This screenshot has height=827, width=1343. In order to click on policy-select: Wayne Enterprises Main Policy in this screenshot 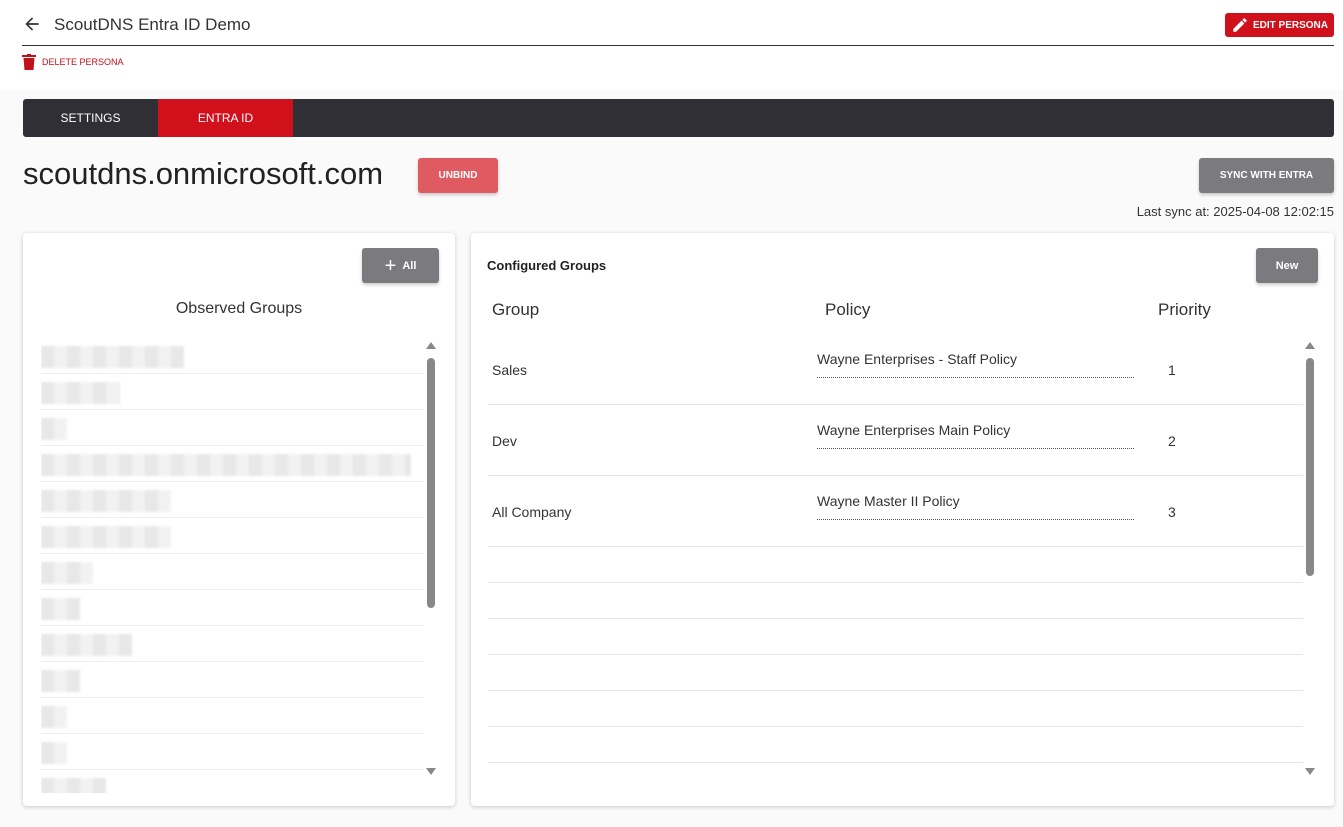, I will do `click(975, 435)`.